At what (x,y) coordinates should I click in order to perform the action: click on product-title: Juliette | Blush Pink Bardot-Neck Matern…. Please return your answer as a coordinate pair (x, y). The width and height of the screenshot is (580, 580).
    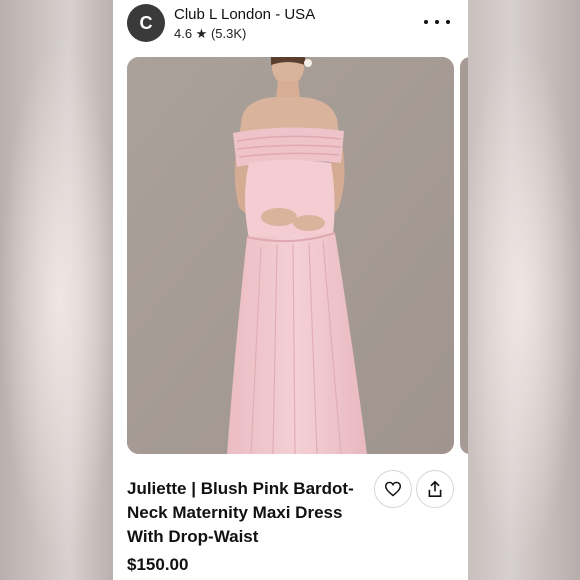
    Looking at the image, I should click on (243, 513).